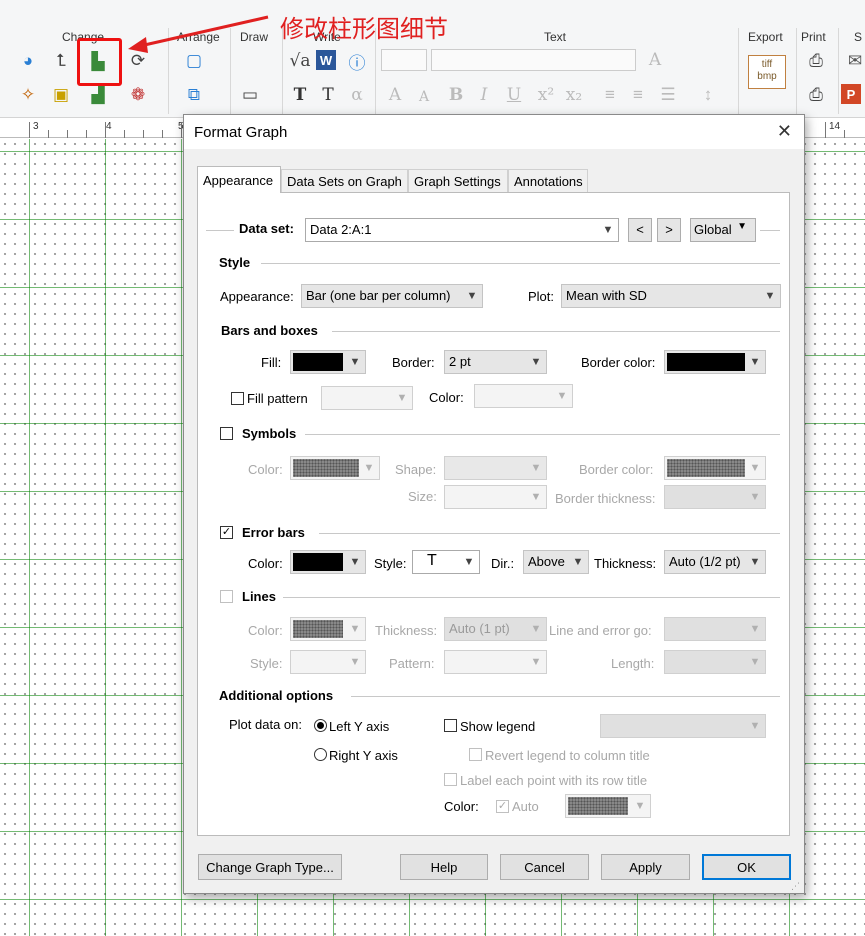 This screenshot has height=936, width=865. Describe the element at coordinates (523, 396) in the screenshot. I see `pattern-color-dropdown: ▼` at that location.